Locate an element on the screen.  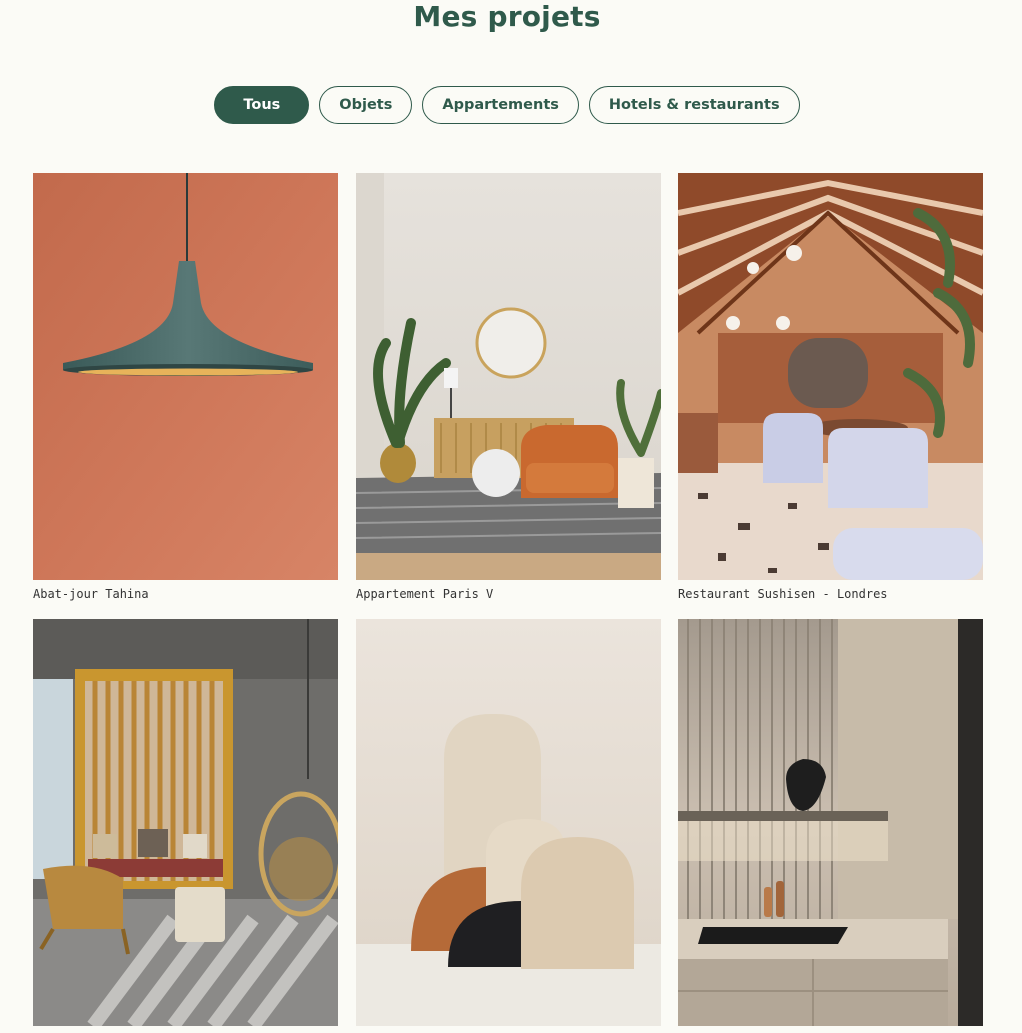
project-image-living-room is located at coordinates (508, 376).